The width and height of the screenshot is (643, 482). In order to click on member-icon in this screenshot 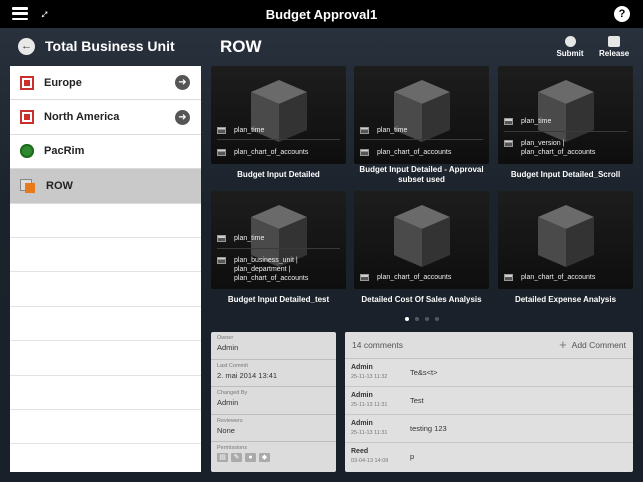, I will do `click(28, 185)`.